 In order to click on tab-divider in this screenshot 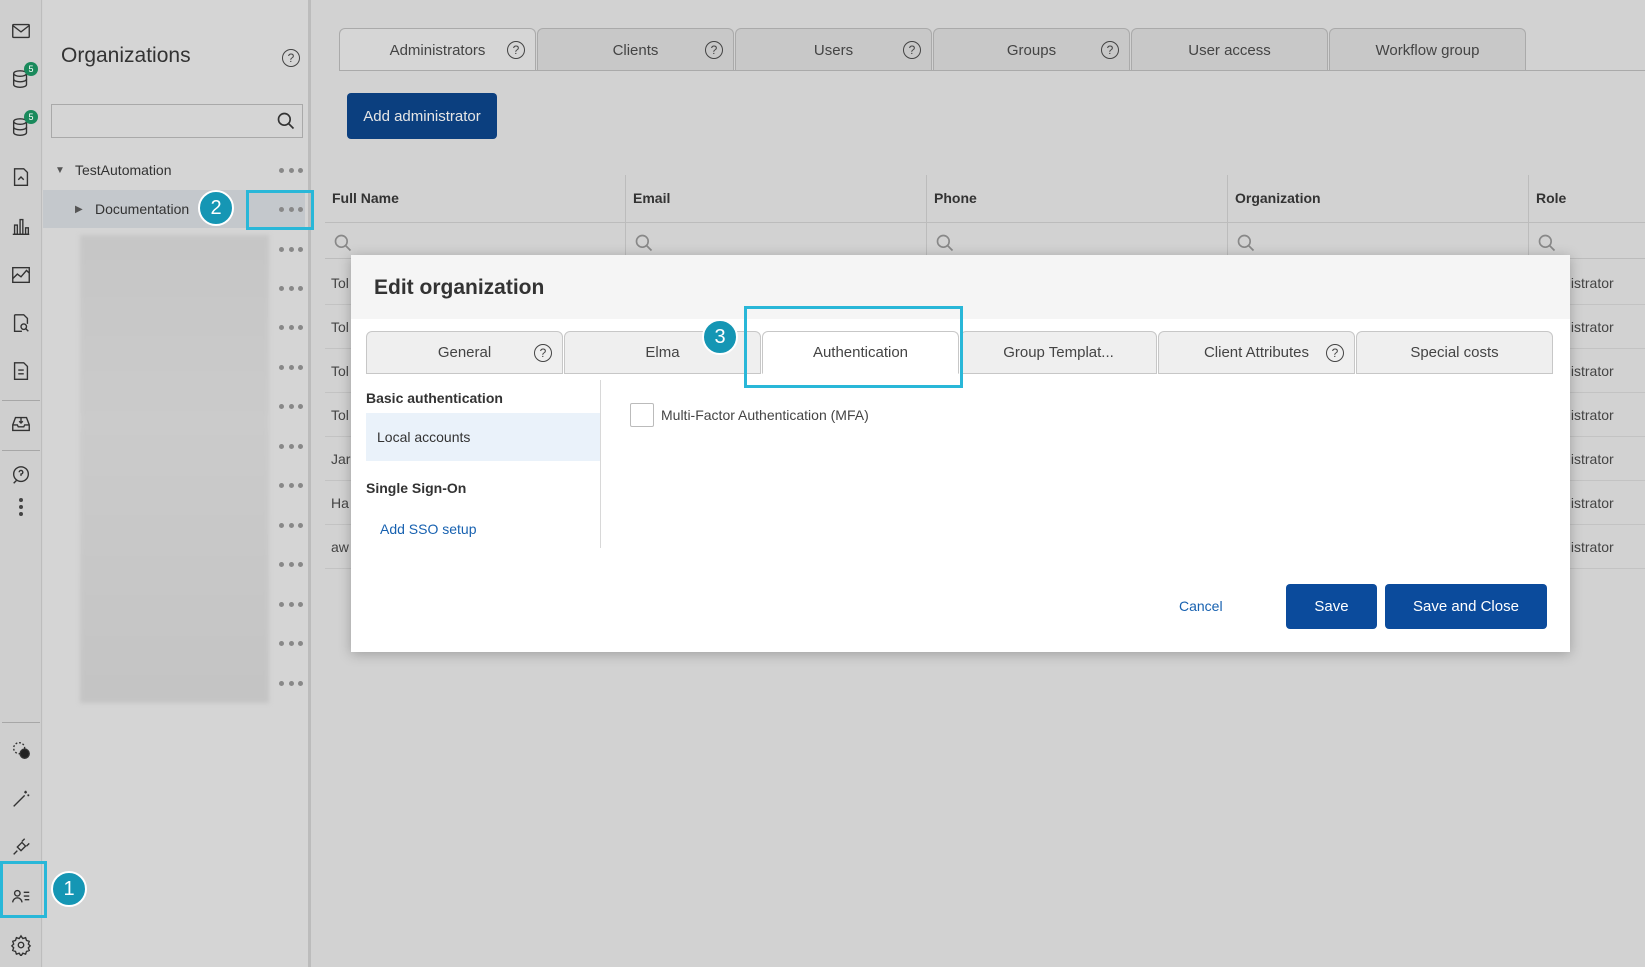, I will do `click(992, 70)`.